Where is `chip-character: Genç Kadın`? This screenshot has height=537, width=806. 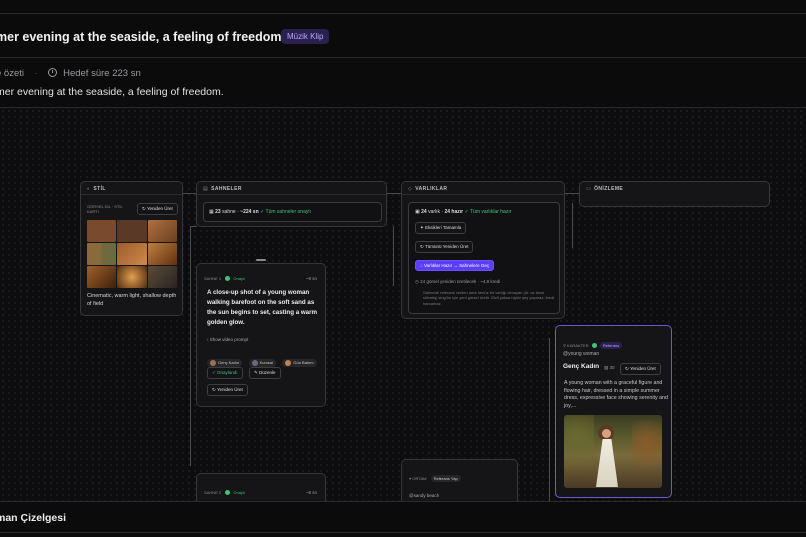 chip-character: Genç Kadın is located at coordinates (225, 362).